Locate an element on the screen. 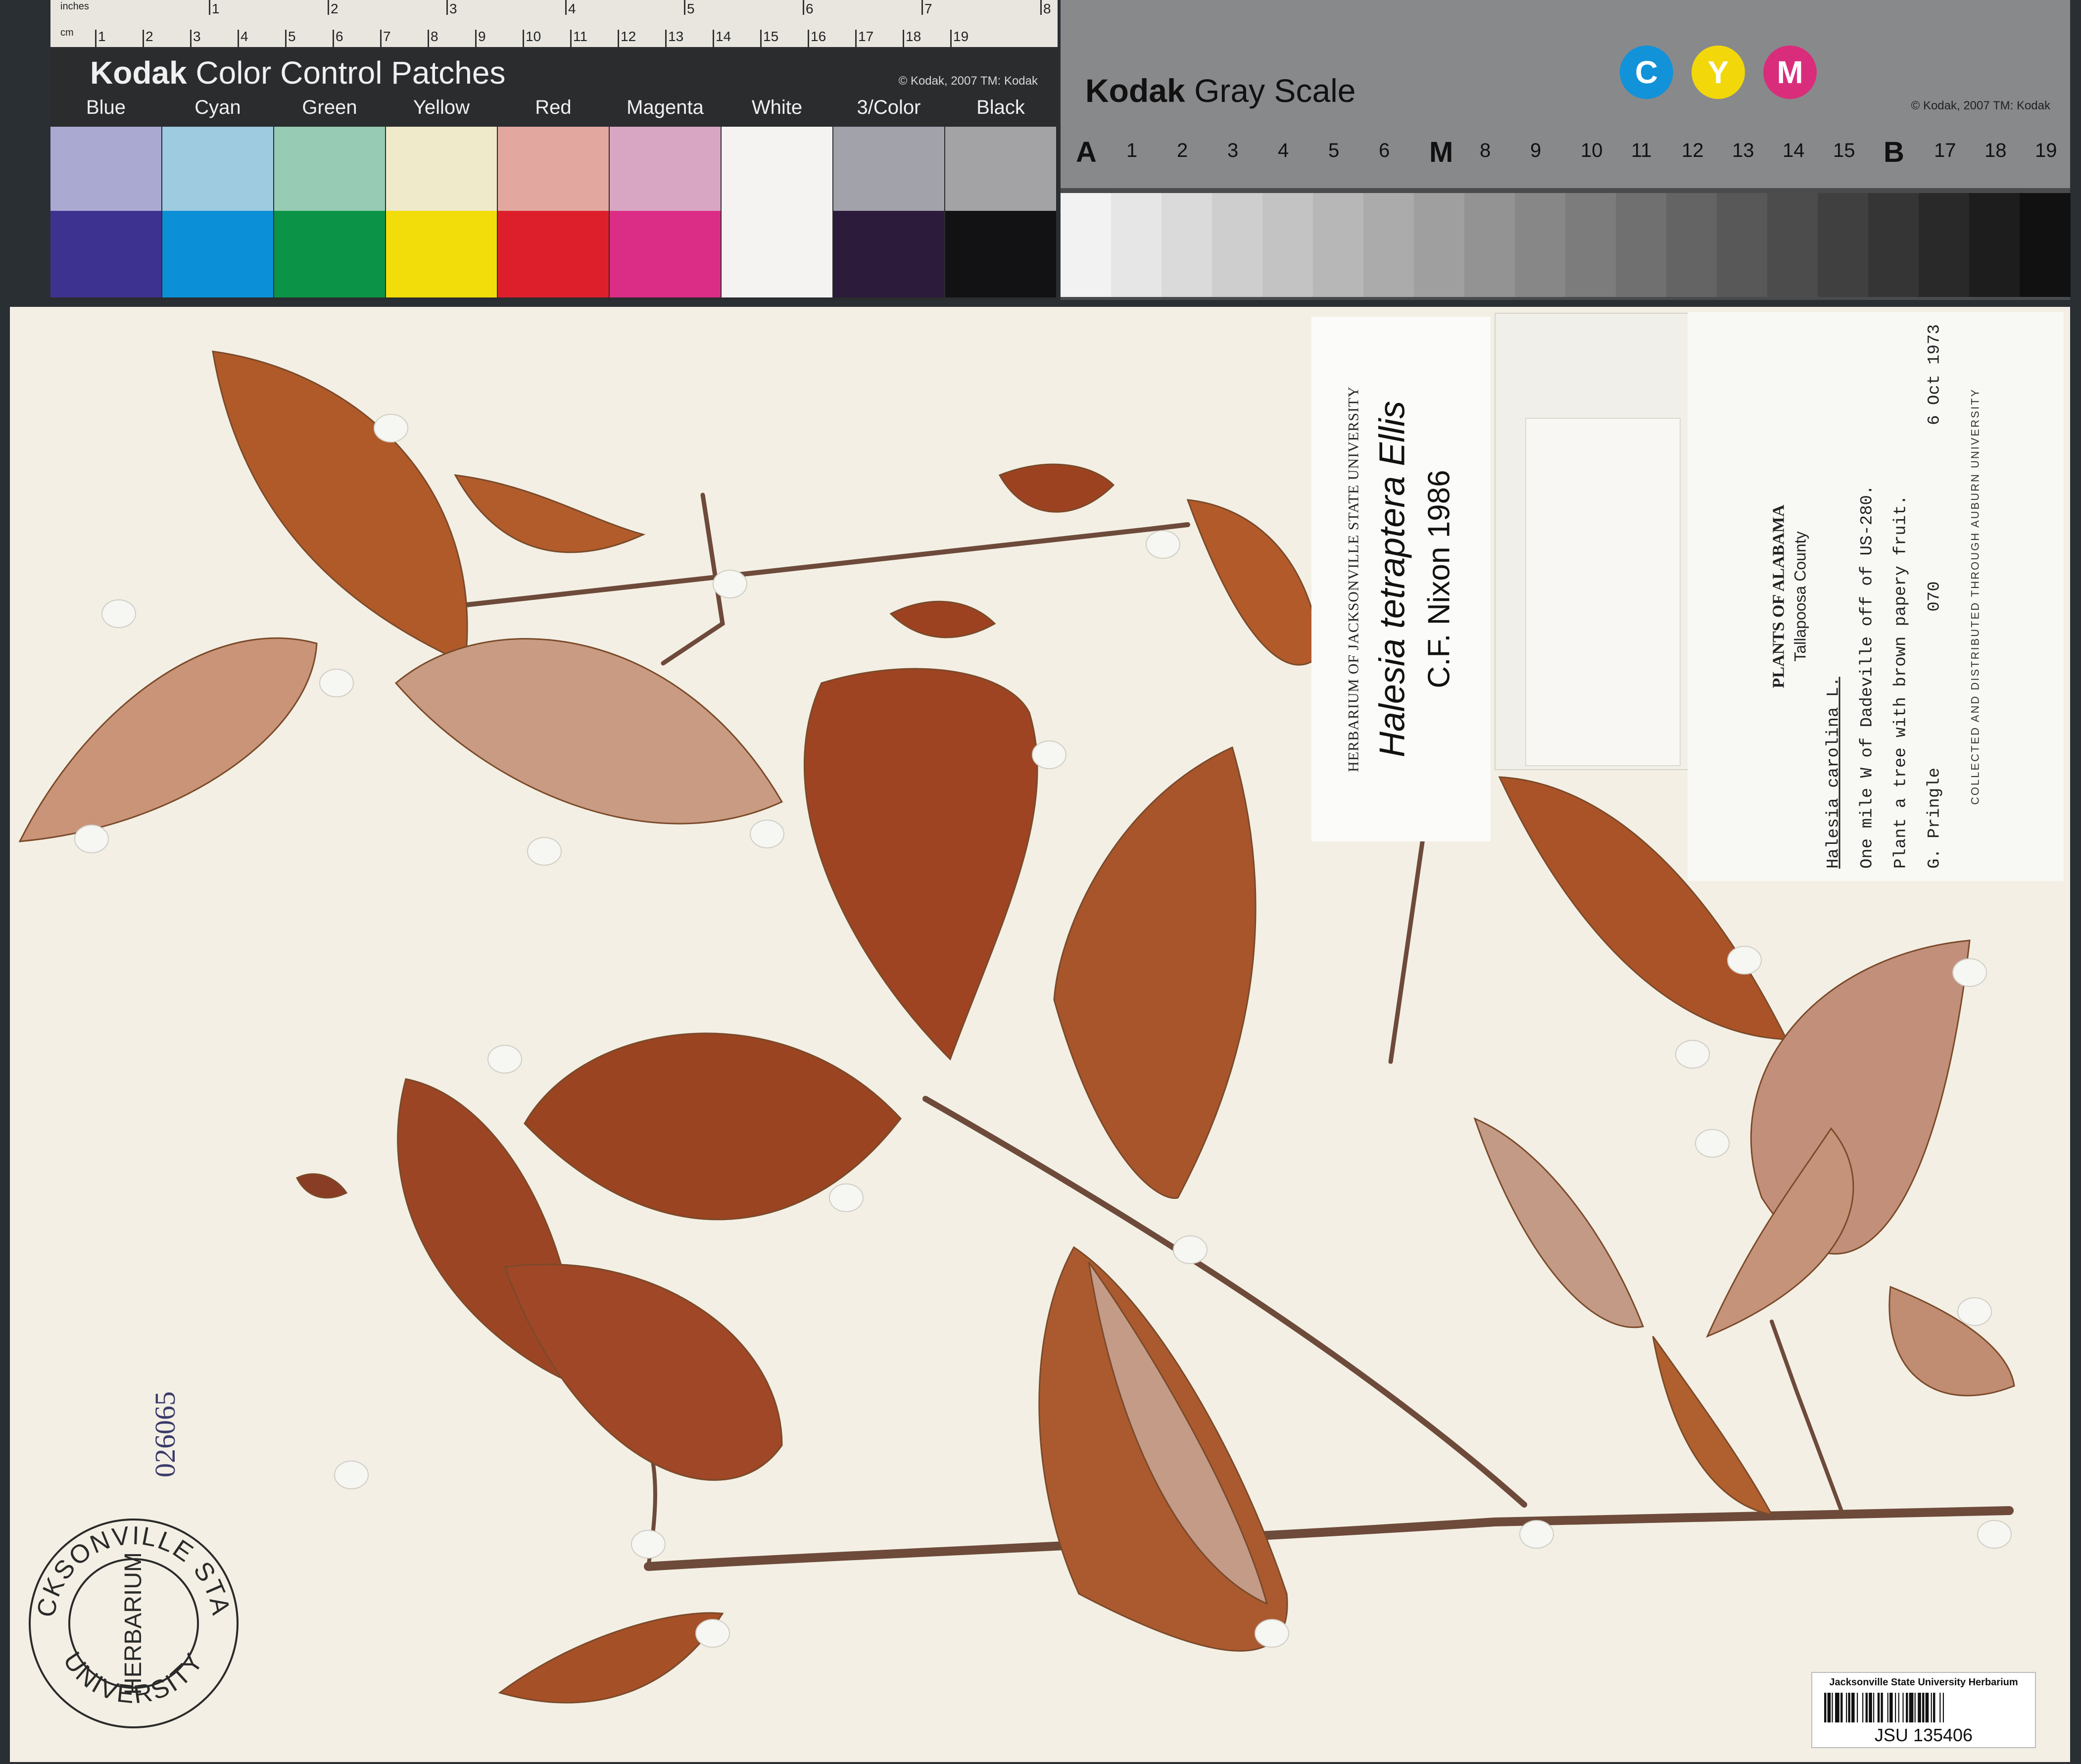 This screenshot has height=1764, width=2081. gray-card-title-text: Gray Scale is located at coordinates (1275, 90).